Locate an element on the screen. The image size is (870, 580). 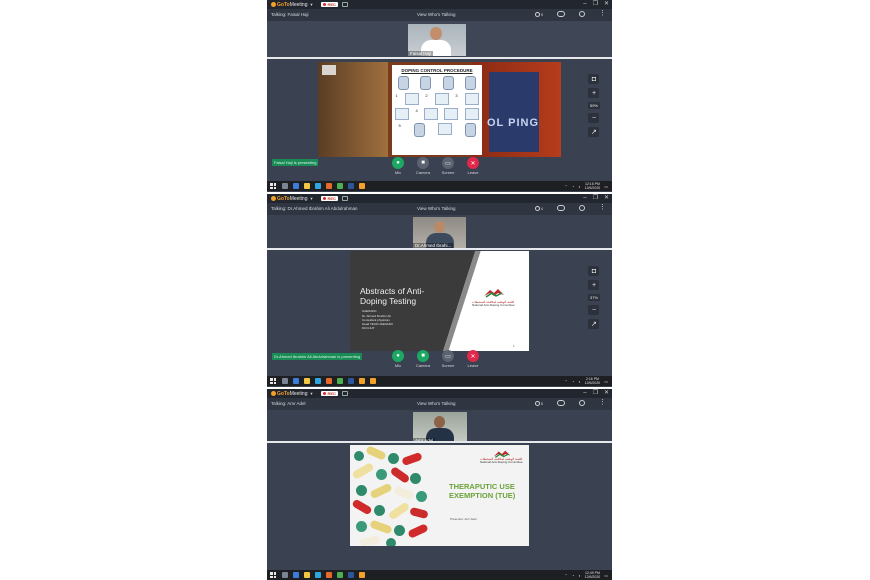
clock: 2:16 PM 12/6/2020 is located at coordinates (593, 381).